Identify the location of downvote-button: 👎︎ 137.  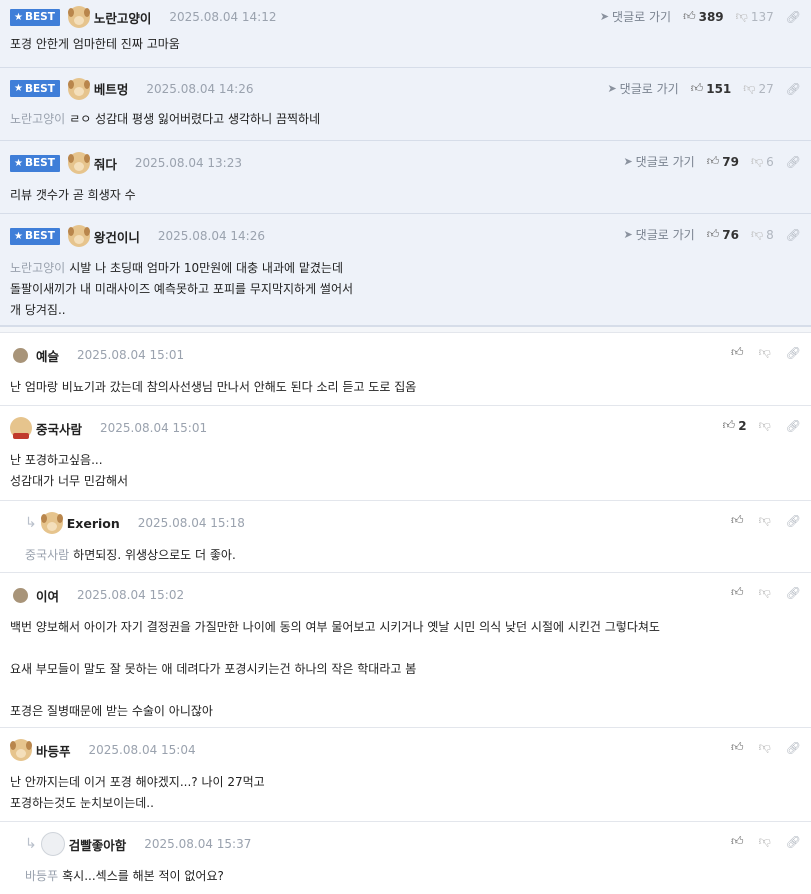
(755, 16).